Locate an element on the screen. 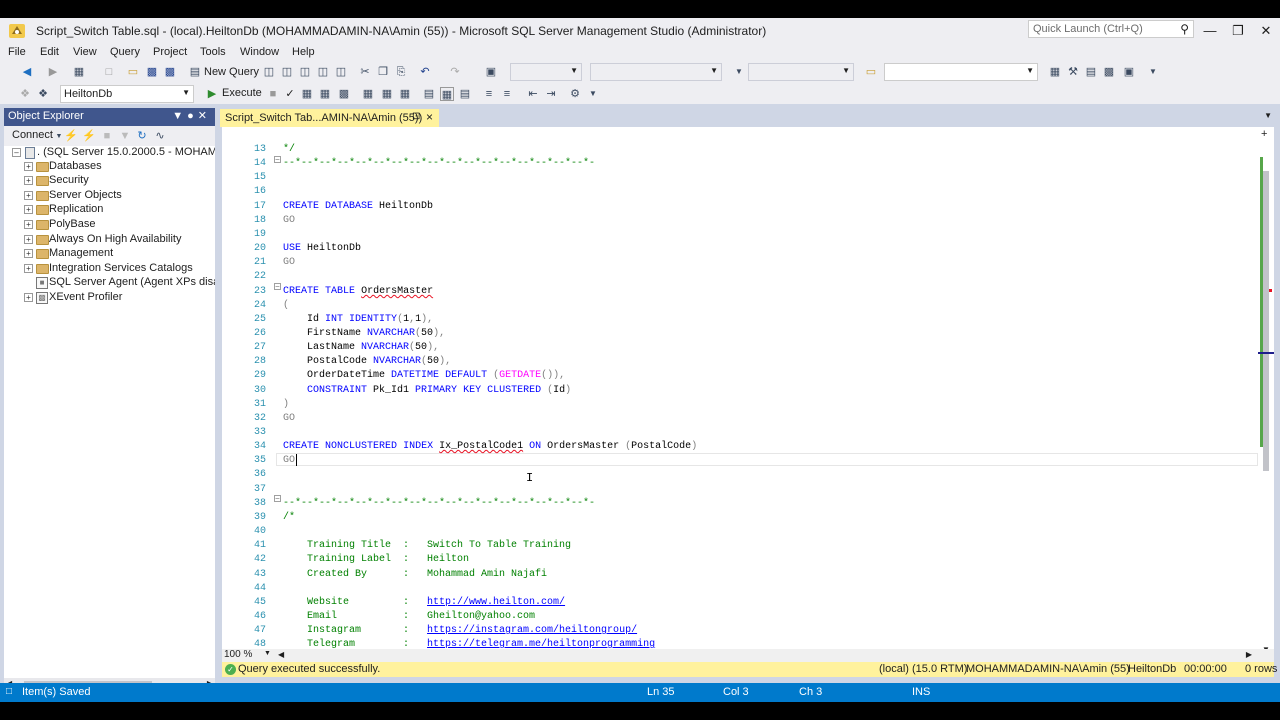 This screenshot has width=1280, height=720. intellisense-icon: ▩ is located at coordinates (344, 94).